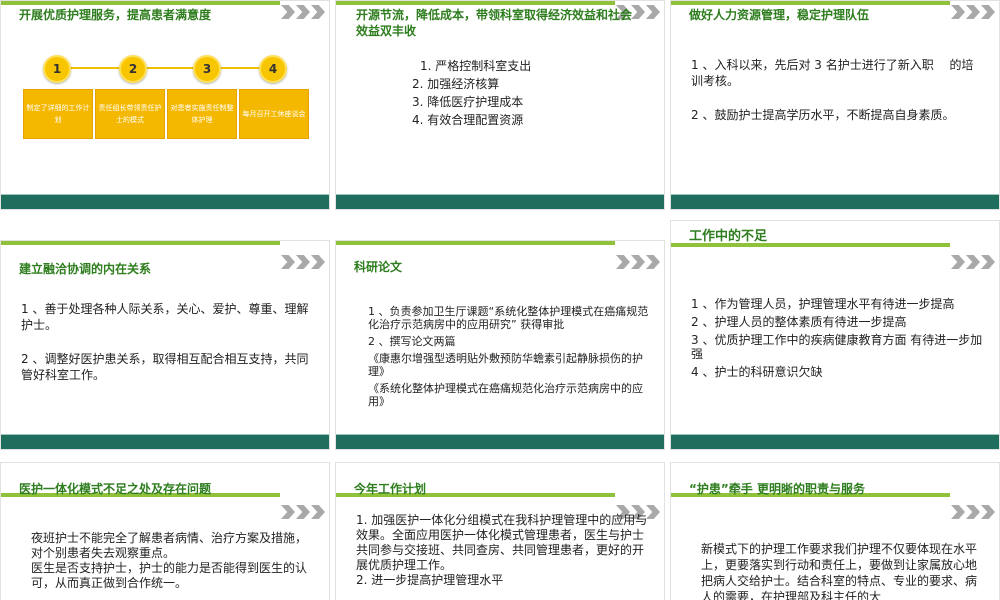 This screenshot has height=600, width=1000. What do you see at coordinates (165, 317) in the screenshot?
I see `list-item: 1 、善于处理各种人际关系，关心、爱护、尊重、理解护士。` at bounding box center [165, 317].